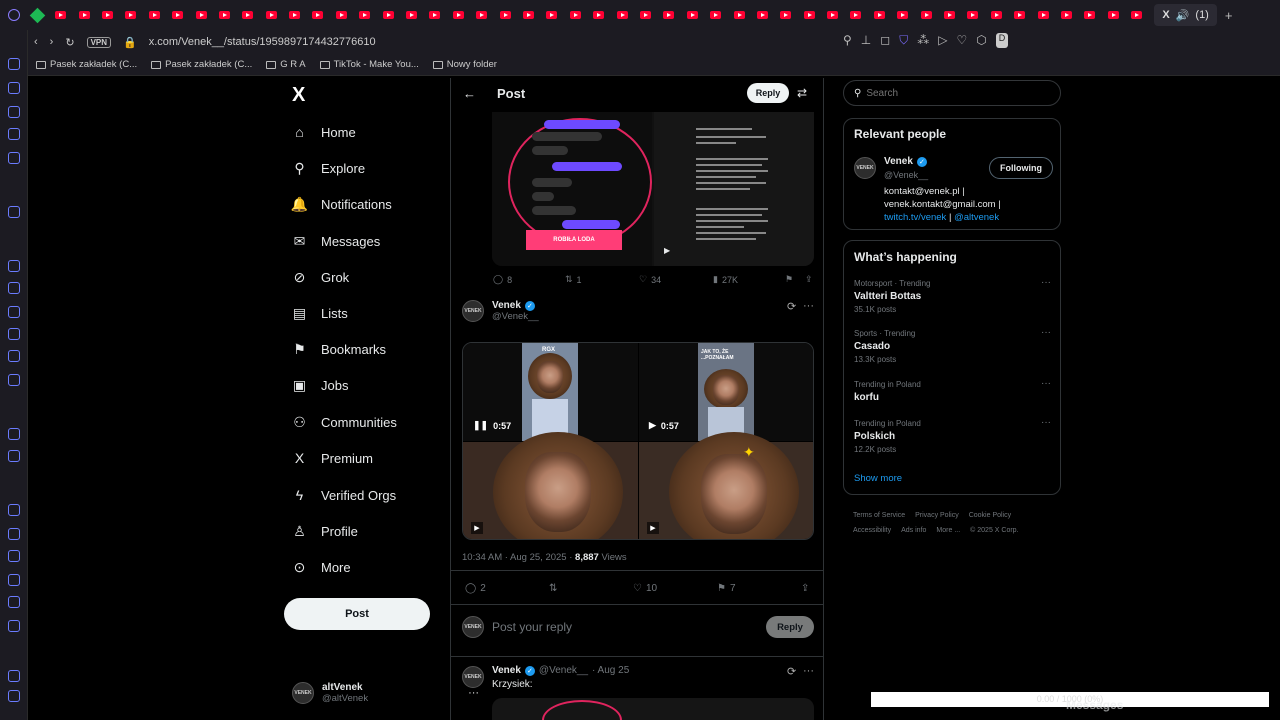 This screenshot has height=720, width=1280. Describe the element at coordinates (942, 40) in the screenshot. I see `send-icon: ▷` at that location.